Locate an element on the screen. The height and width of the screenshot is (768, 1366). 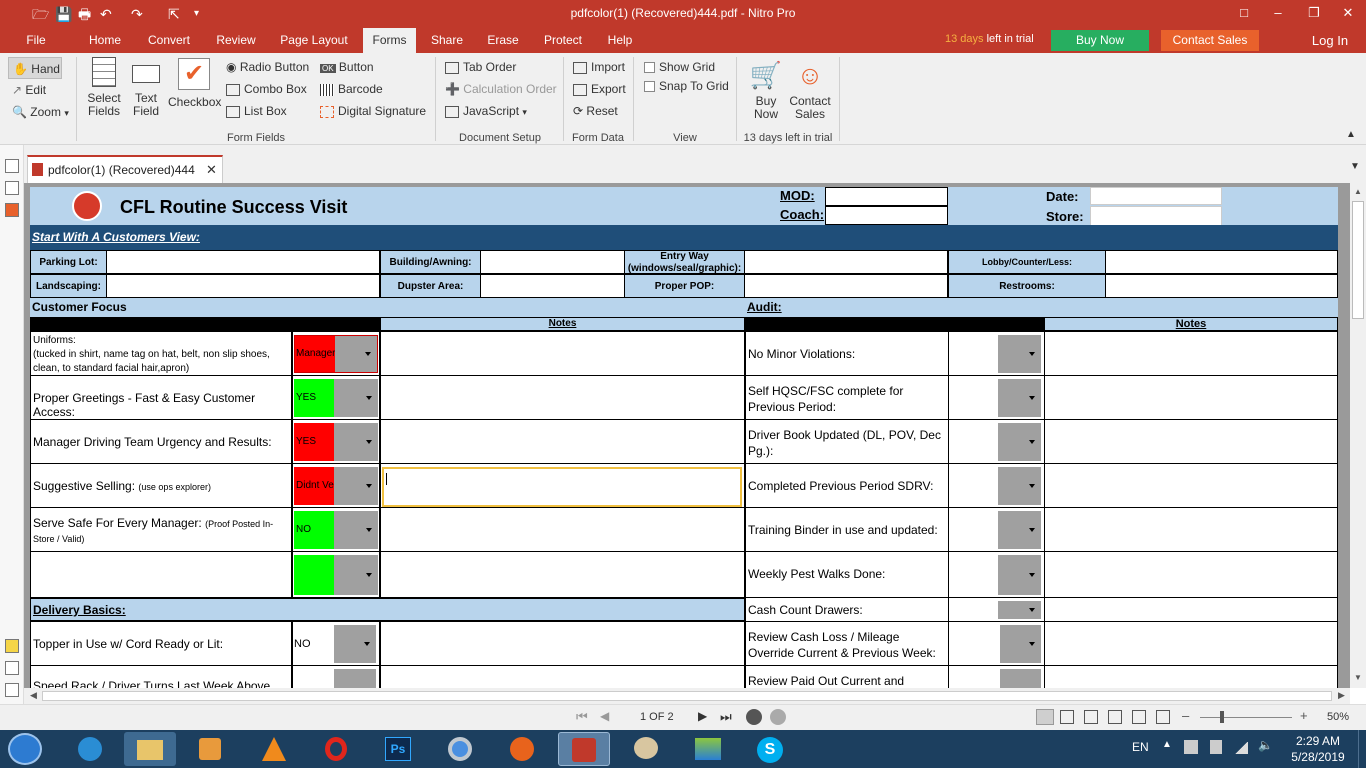
serve-safe-dropdown: NO is located at coordinates (336, 530).